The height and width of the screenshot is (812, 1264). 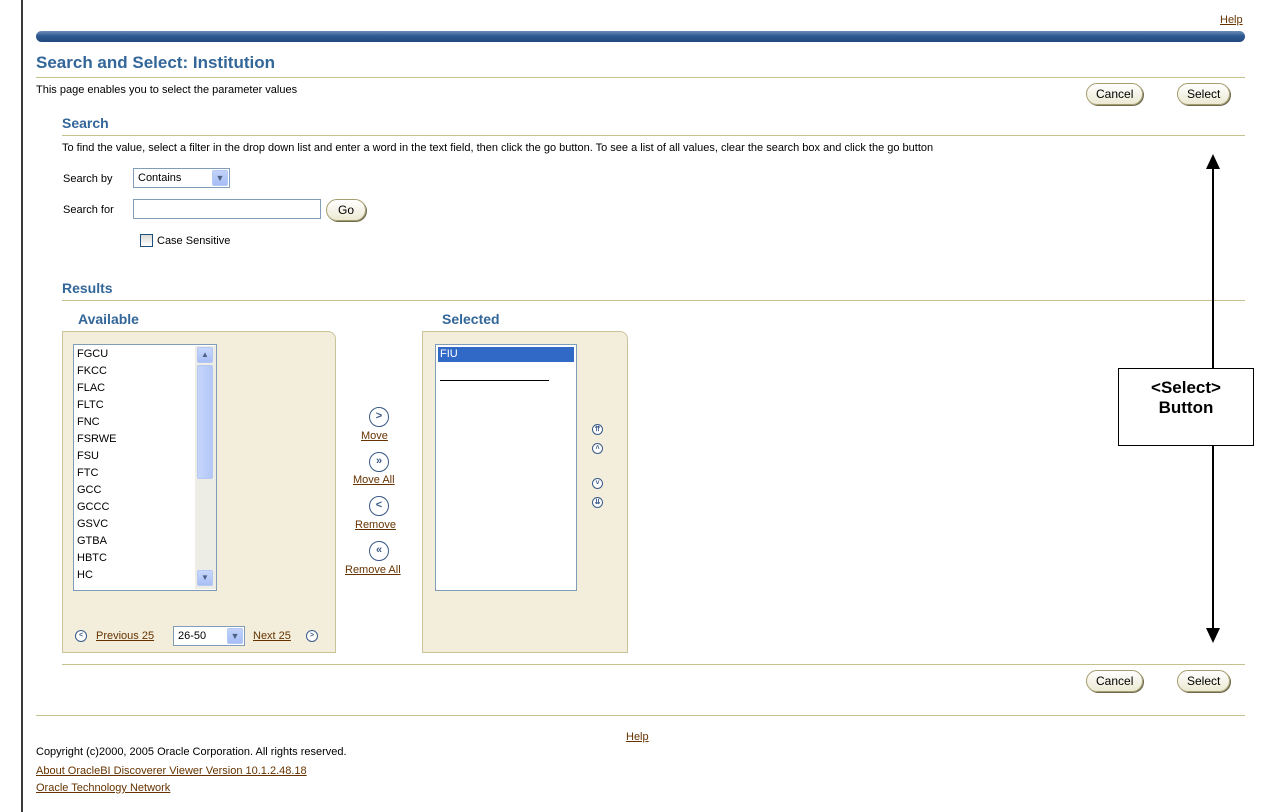 I want to click on available-item: HBTC, so click(x=92, y=558).